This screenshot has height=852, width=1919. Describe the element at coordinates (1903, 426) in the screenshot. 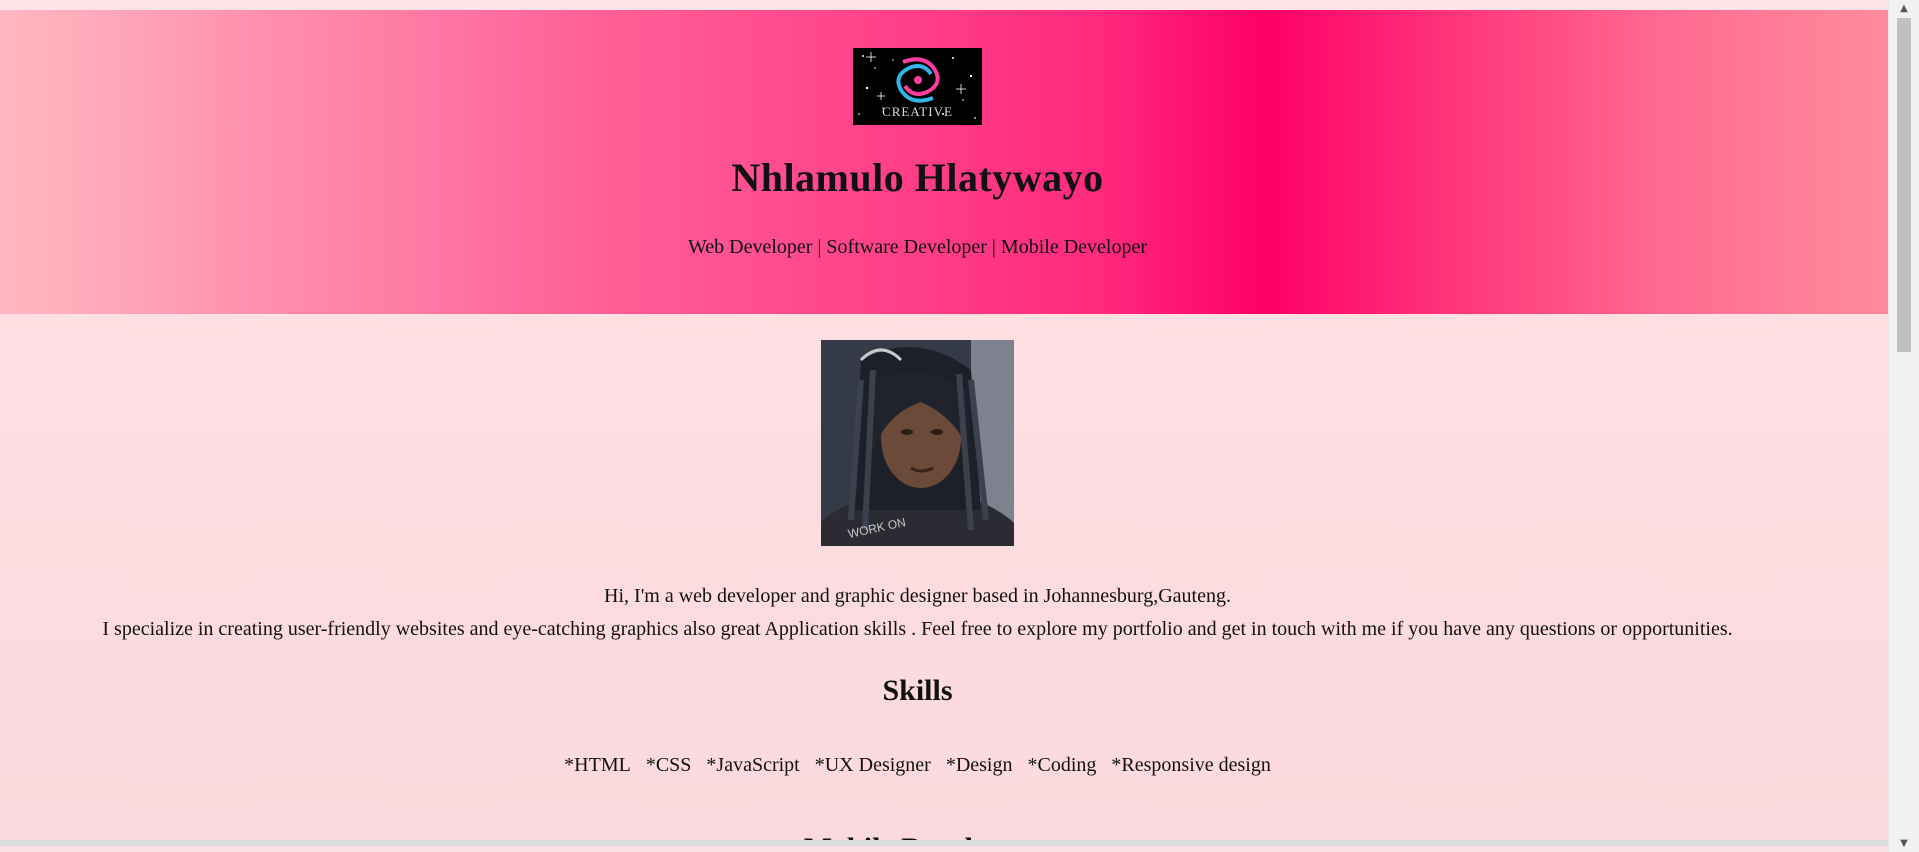

I see `vertical-scrollbar: ▲ ▼` at that location.